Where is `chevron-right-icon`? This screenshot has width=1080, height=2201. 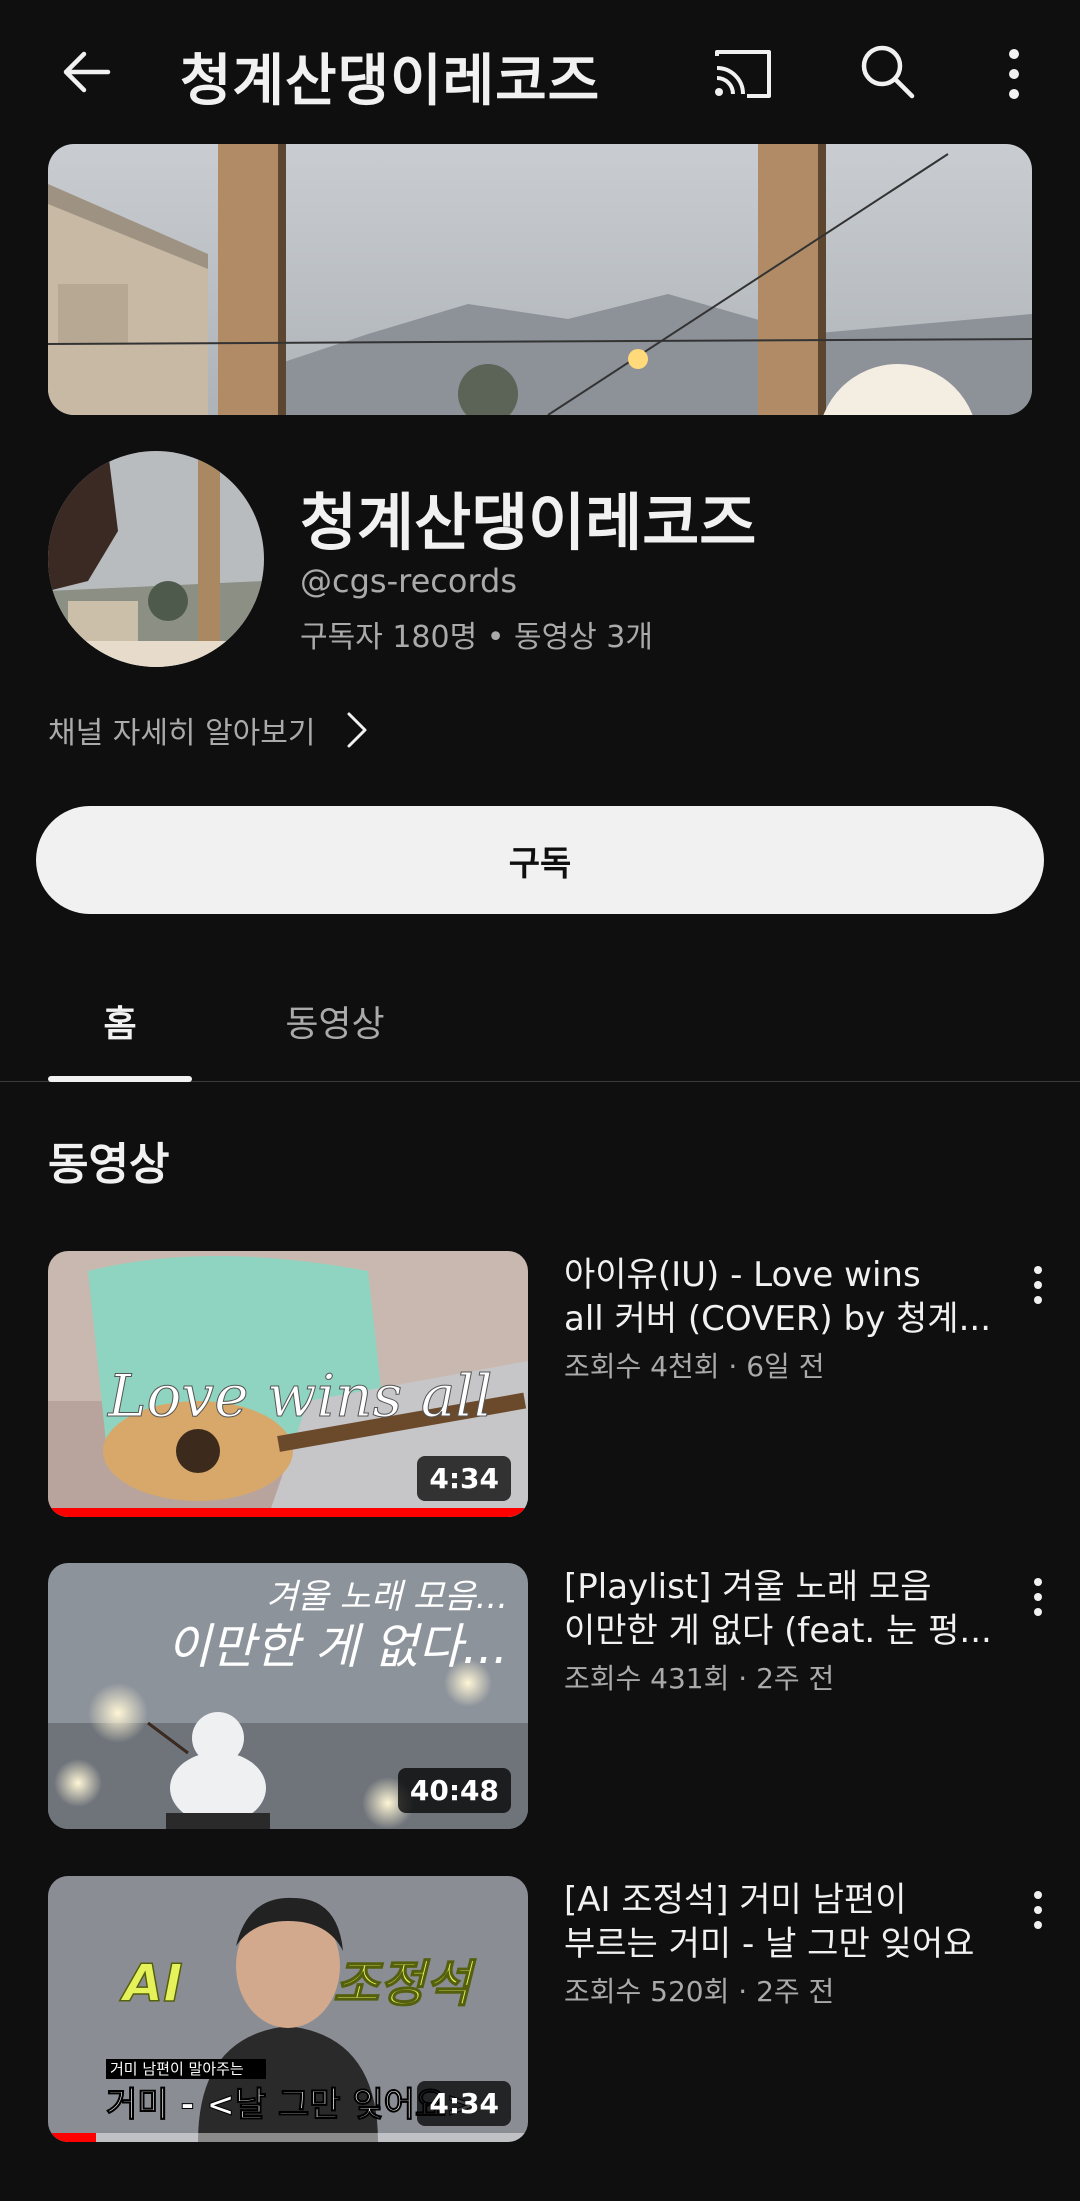
chevron-right-icon is located at coordinates (357, 730).